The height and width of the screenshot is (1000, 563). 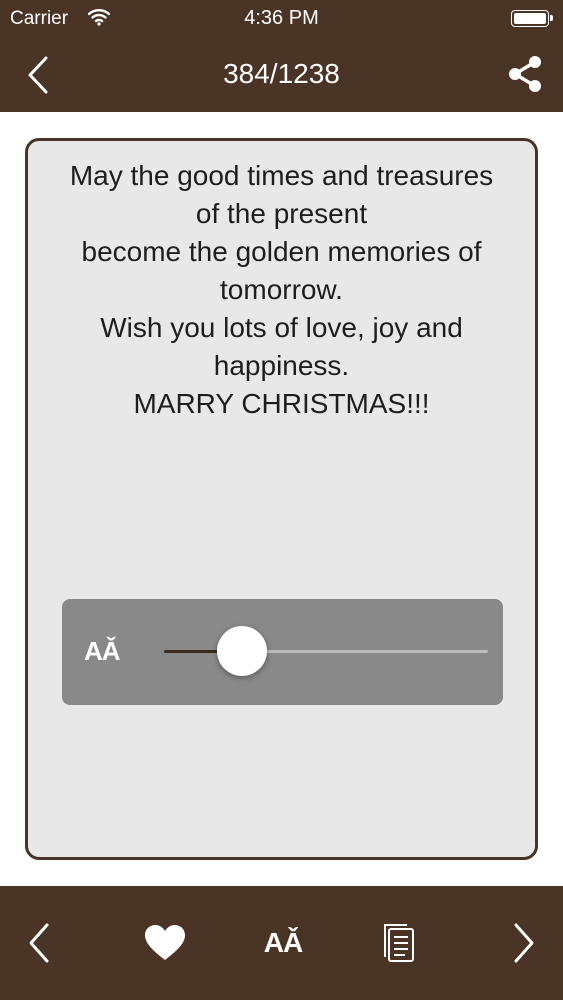 I want to click on font-size-panel: AǍ, so click(x=282, y=652).